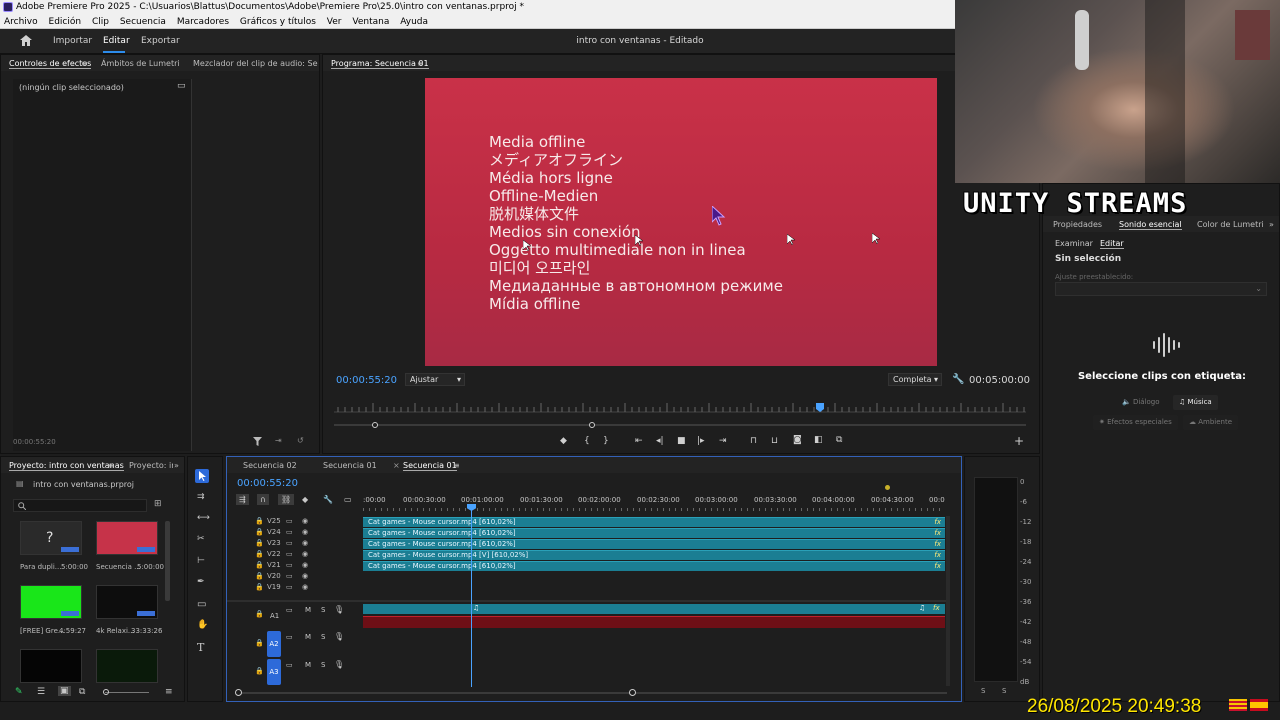  I want to click on musica-button: ♫ Música, so click(1195, 402).